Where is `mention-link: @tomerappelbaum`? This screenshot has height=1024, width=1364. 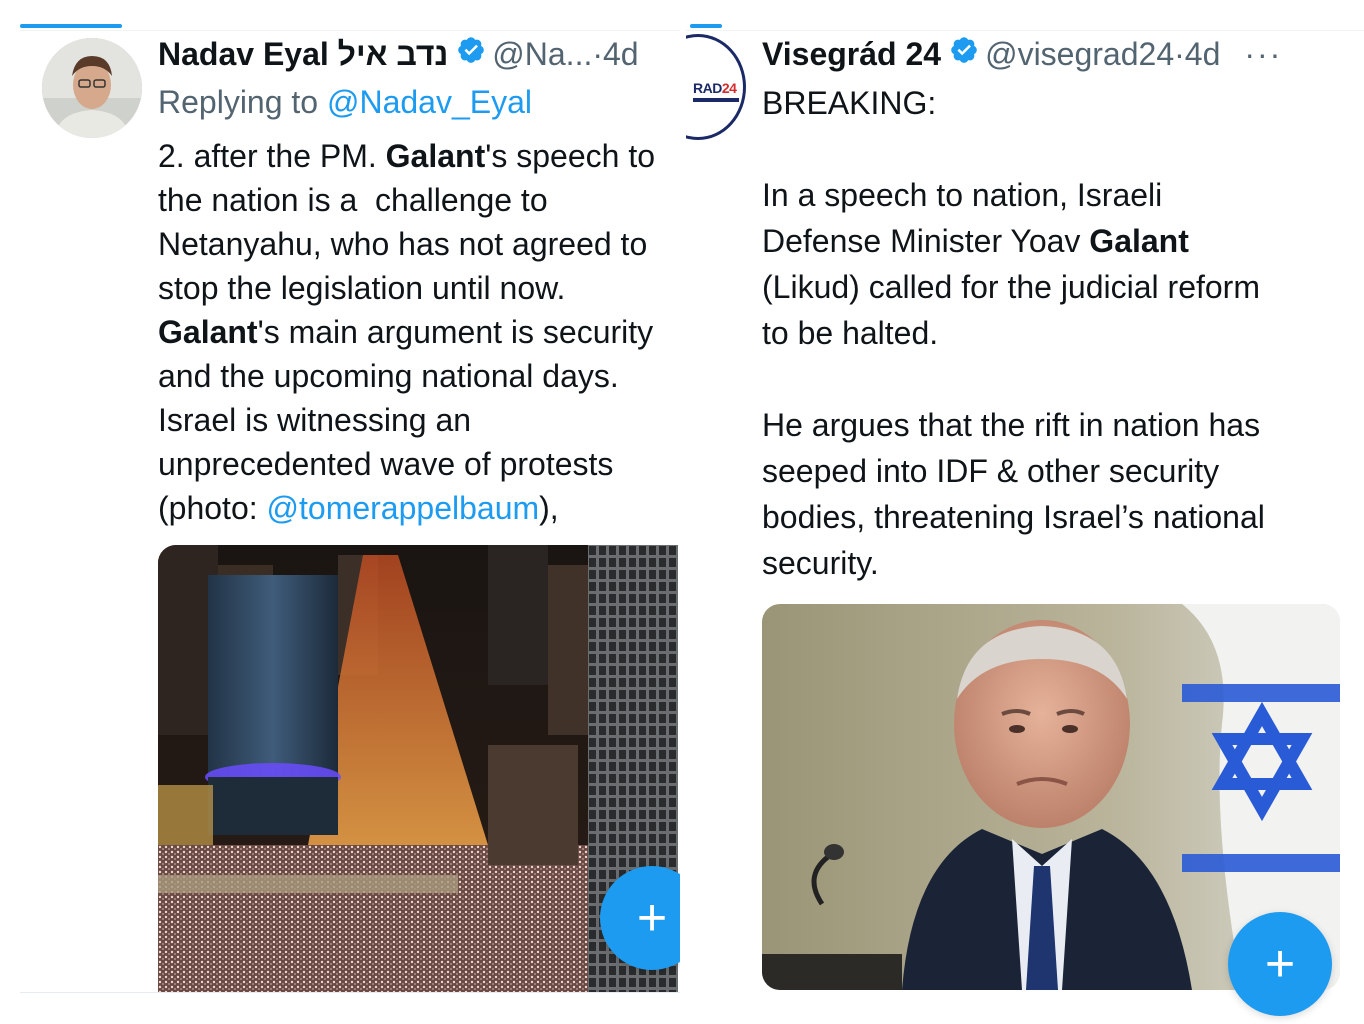 mention-link: @tomerappelbaum is located at coordinates (403, 508).